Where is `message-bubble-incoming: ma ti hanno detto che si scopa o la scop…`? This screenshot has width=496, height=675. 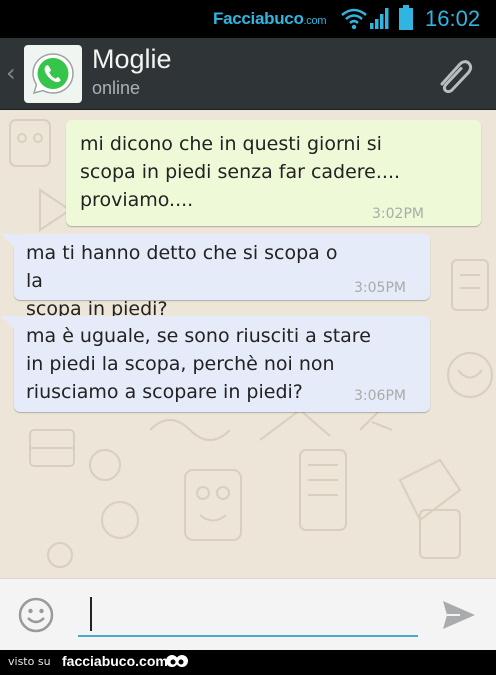 message-bubble-incoming: ma ti hanno detto che si scopa o la scop… is located at coordinates (215, 277).